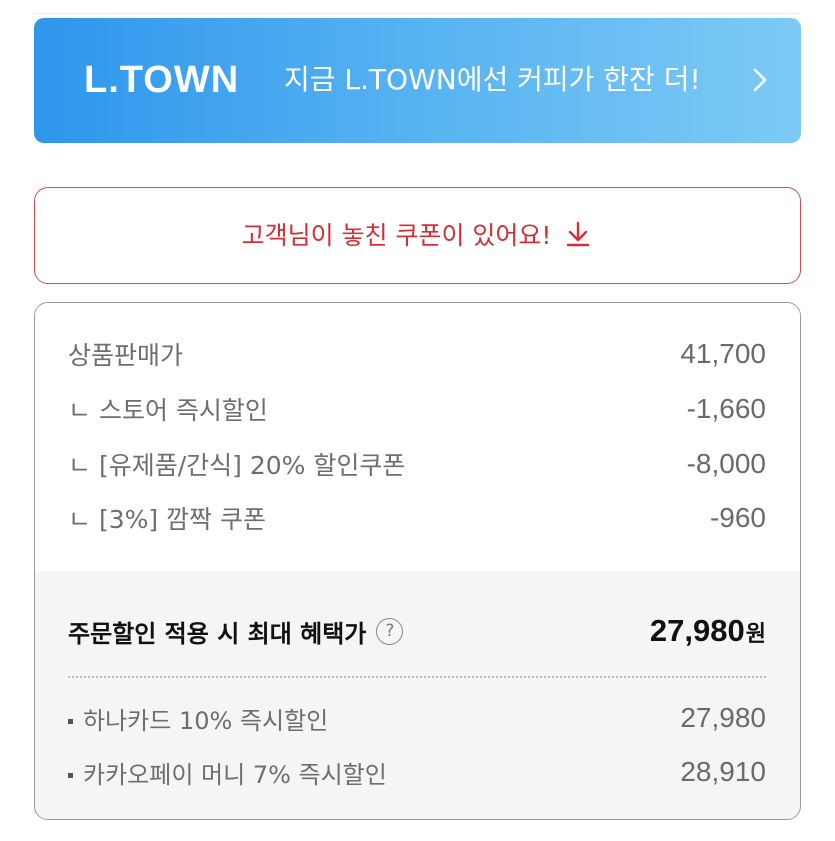  What do you see at coordinates (697, 630) in the screenshot?
I see `best-price-value: 27,980` at bounding box center [697, 630].